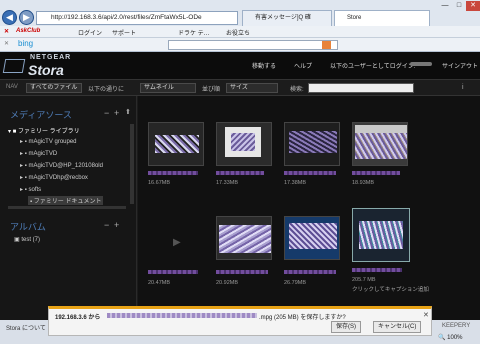 This screenshot has height=344, width=480. I want to click on folder-item: ▸ ▪ mAgicTVD, so click(38, 153).